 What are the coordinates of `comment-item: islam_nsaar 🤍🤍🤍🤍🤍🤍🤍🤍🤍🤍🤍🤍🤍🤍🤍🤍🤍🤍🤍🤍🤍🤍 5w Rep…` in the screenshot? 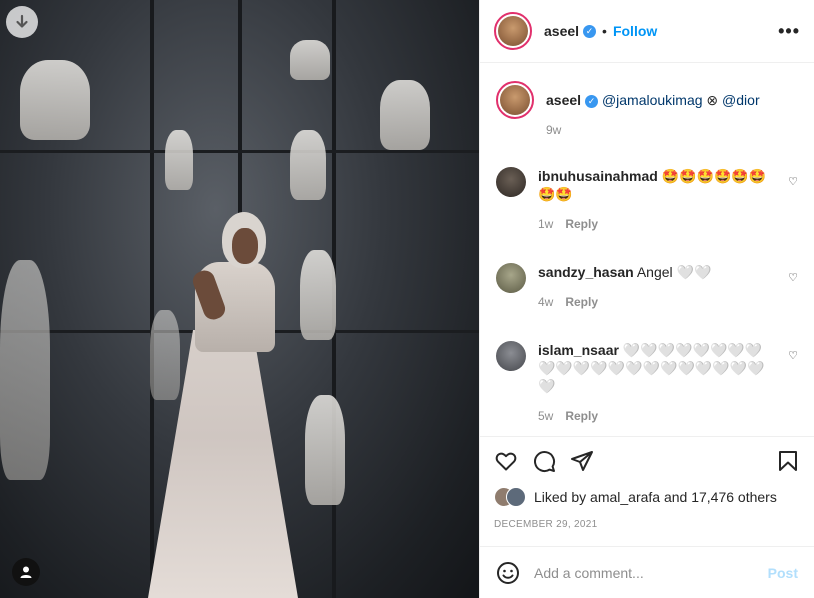 It's located at (647, 383).